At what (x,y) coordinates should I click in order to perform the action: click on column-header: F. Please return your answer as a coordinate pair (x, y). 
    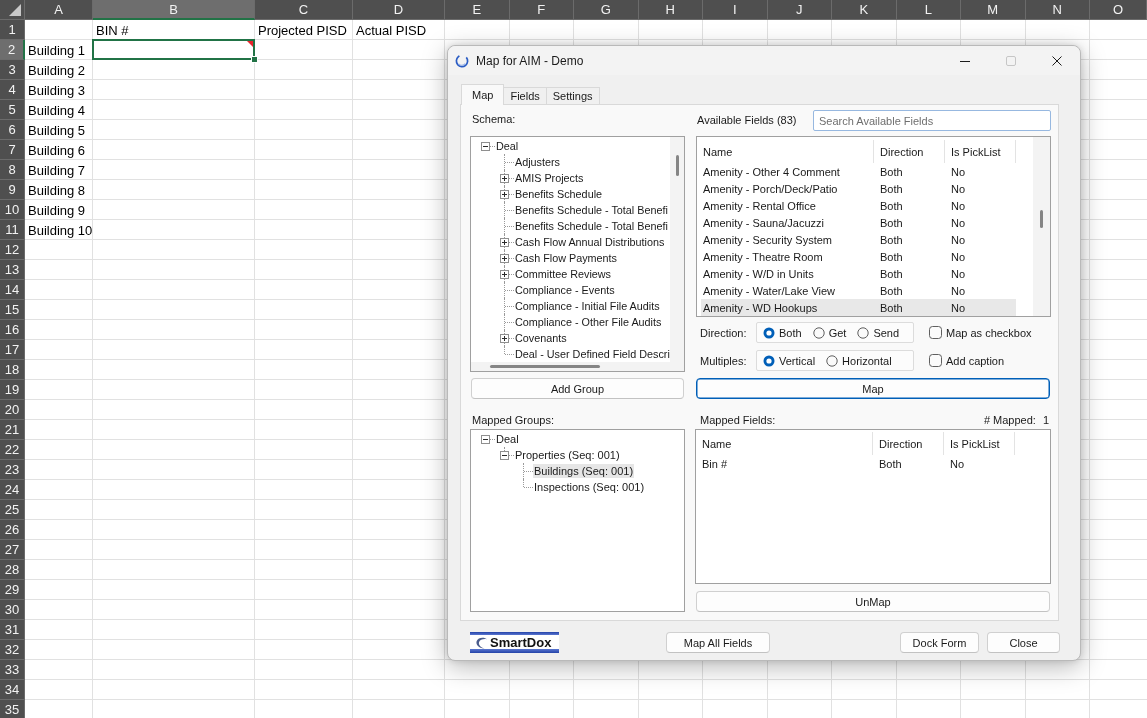
    Looking at the image, I should click on (541, 10).